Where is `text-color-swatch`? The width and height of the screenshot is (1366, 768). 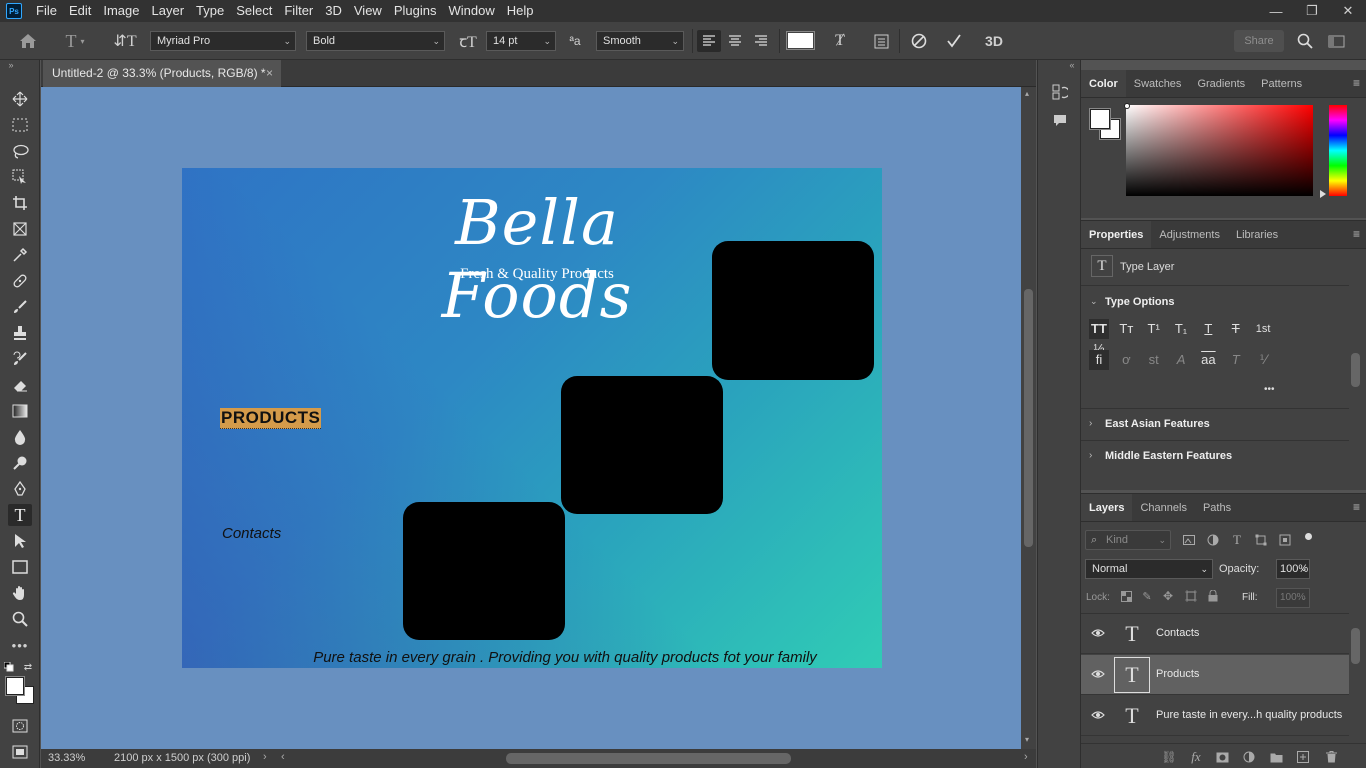 text-color-swatch is located at coordinates (800, 40).